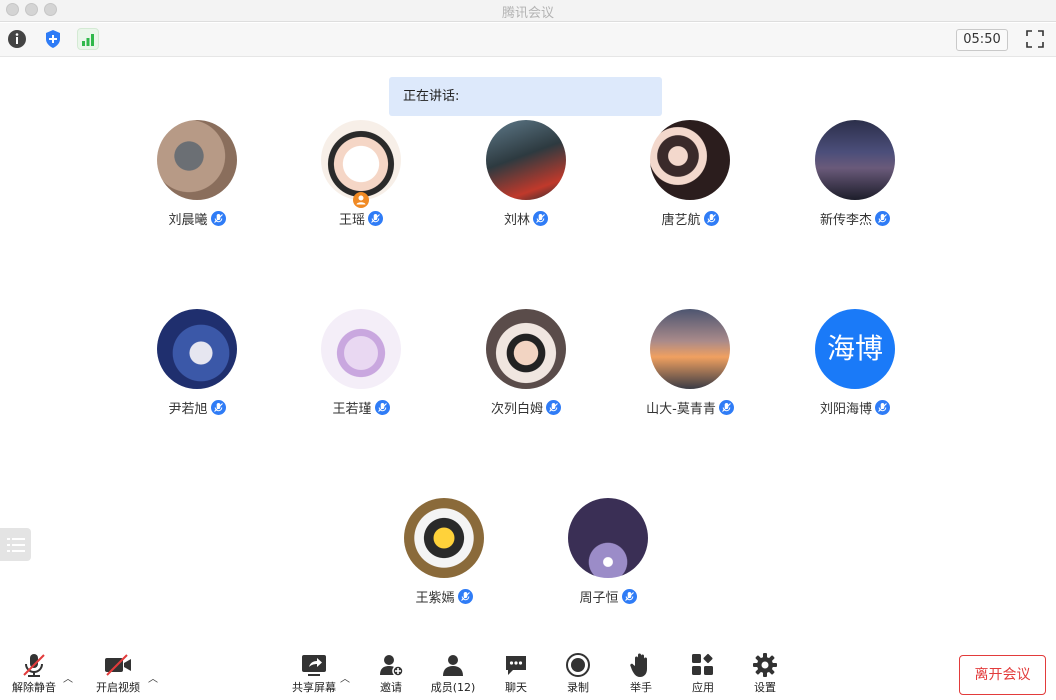 The height and width of the screenshot is (700, 1056). Describe the element at coordinates (53, 39) in the screenshot. I see `security-shield-icon` at that location.